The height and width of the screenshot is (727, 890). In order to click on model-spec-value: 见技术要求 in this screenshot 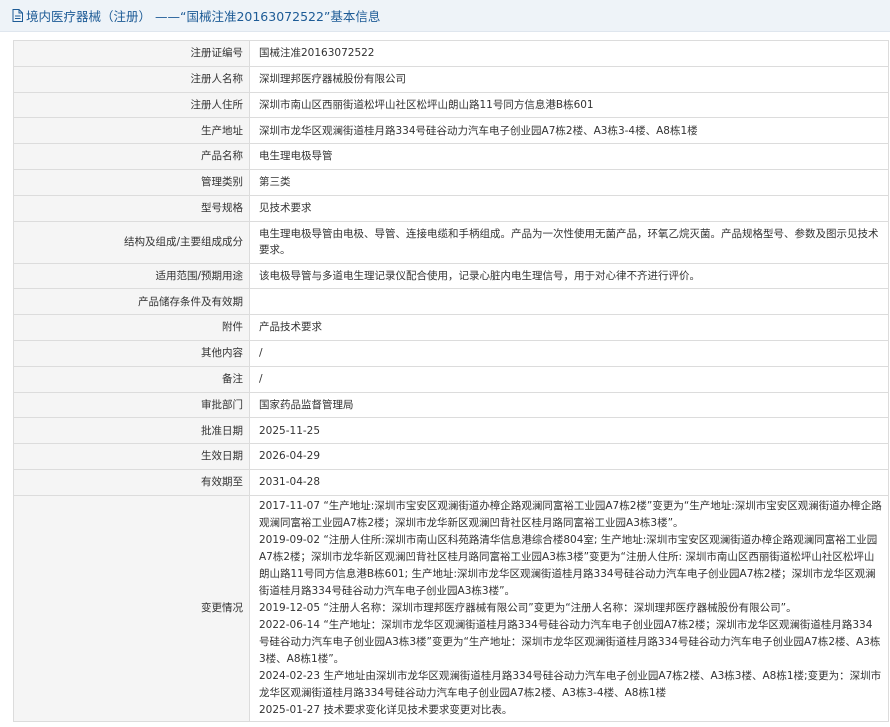, I will do `click(569, 208)`.